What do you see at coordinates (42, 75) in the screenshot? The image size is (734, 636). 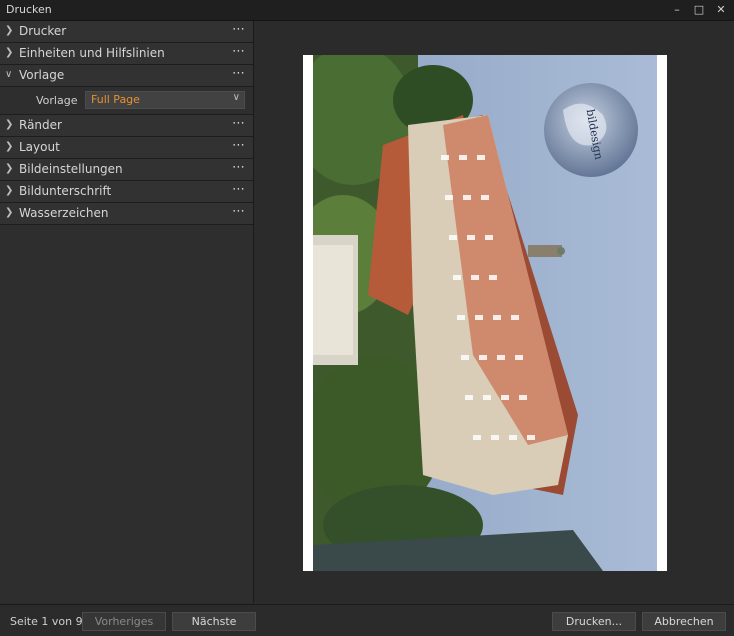 I see `section-label: Vorlage` at bounding box center [42, 75].